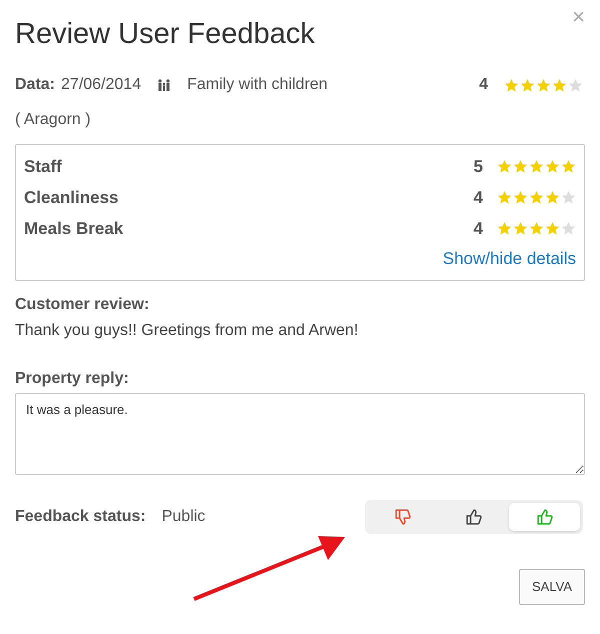 The height and width of the screenshot is (634, 600). Describe the element at coordinates (82, 304) in the screenshot. I see `review-label: Customer review:` at that location.